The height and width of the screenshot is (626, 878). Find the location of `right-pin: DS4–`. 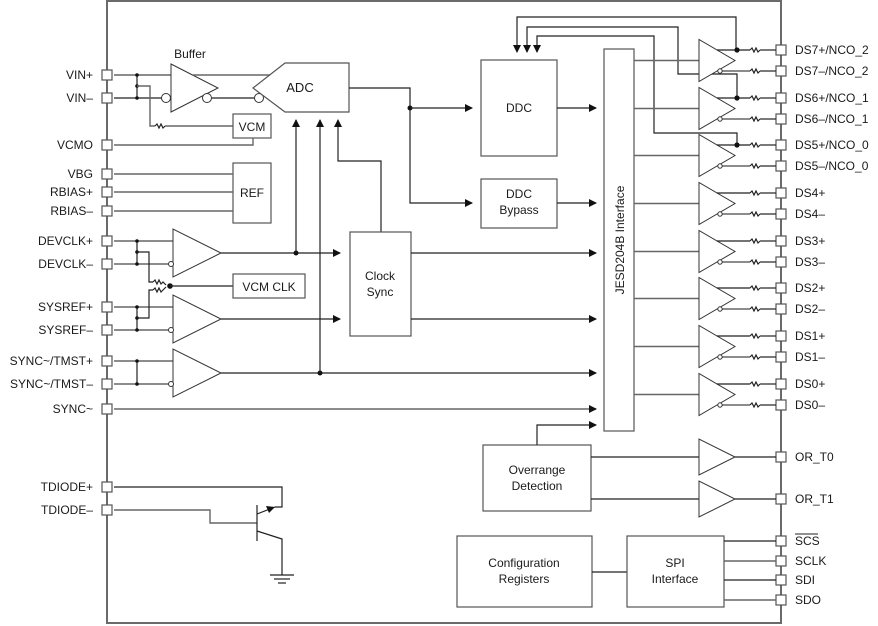

right-pin: DS4– is located at coordinates (800, 214).